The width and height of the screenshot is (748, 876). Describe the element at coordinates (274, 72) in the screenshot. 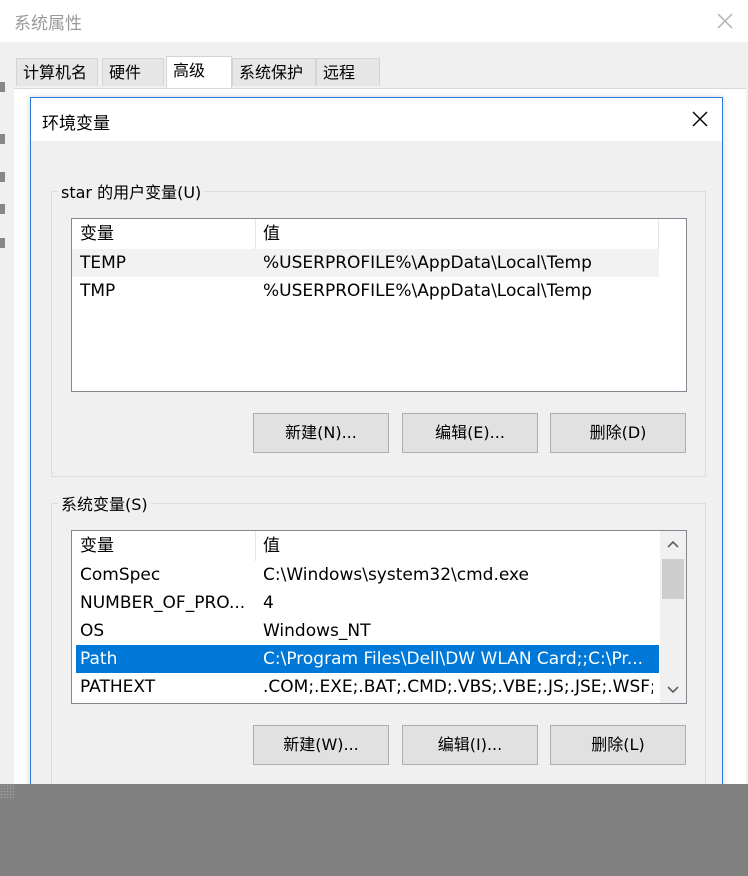

I see `tab-system-protection: 系统保护` at that location.